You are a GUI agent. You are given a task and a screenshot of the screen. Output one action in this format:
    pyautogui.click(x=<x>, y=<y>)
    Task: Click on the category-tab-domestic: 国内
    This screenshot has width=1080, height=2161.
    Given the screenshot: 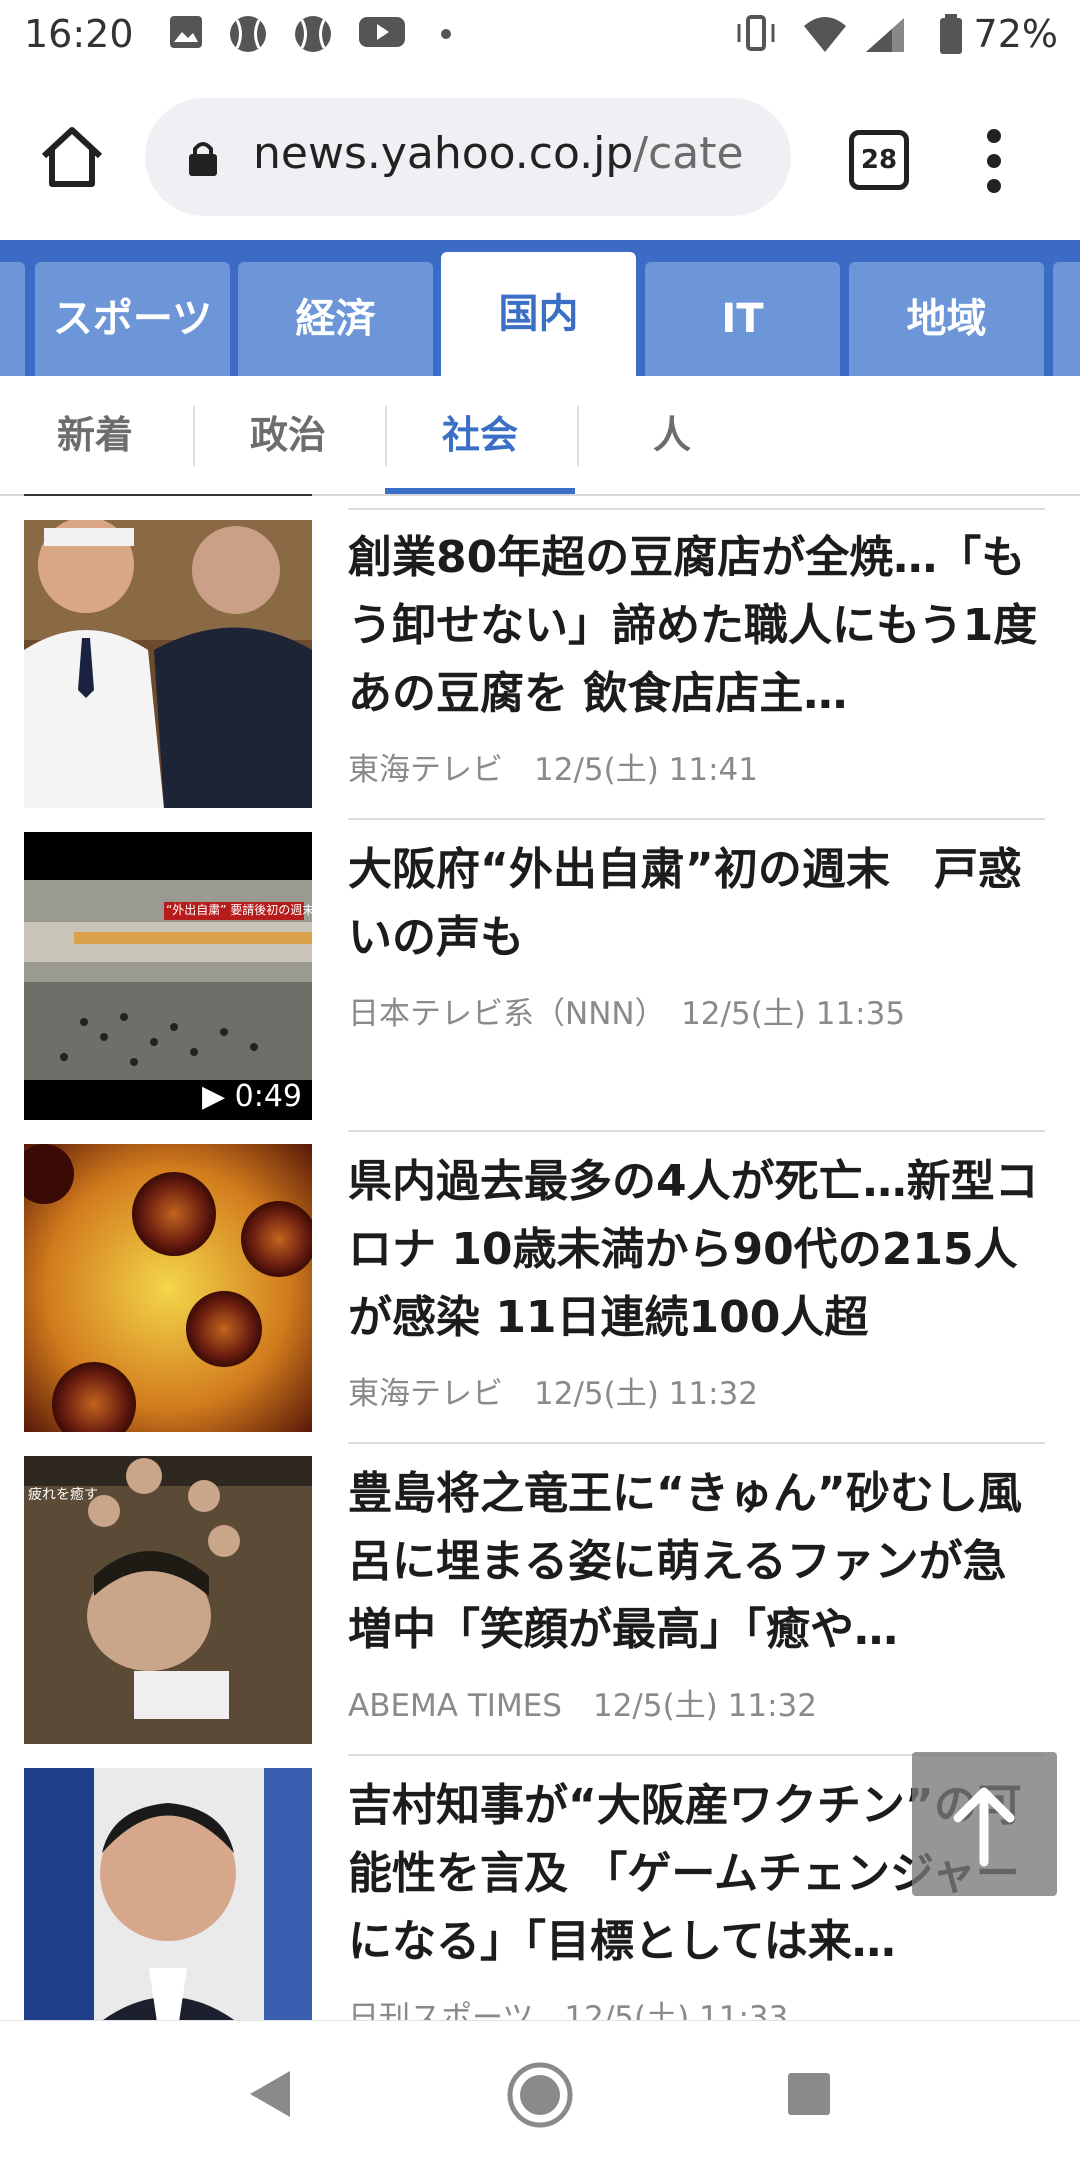 What is the action you would take?
    pyautogui.click(x=538, y=314)
    